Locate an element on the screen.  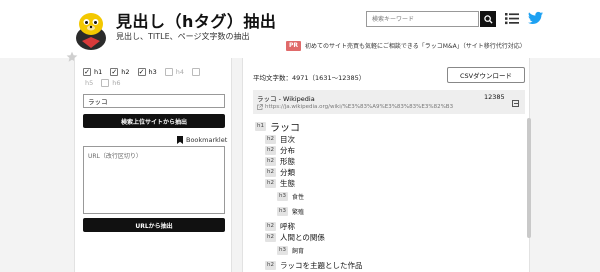
checkbox-h6-label: h6 is located at coordinates (116, 83).